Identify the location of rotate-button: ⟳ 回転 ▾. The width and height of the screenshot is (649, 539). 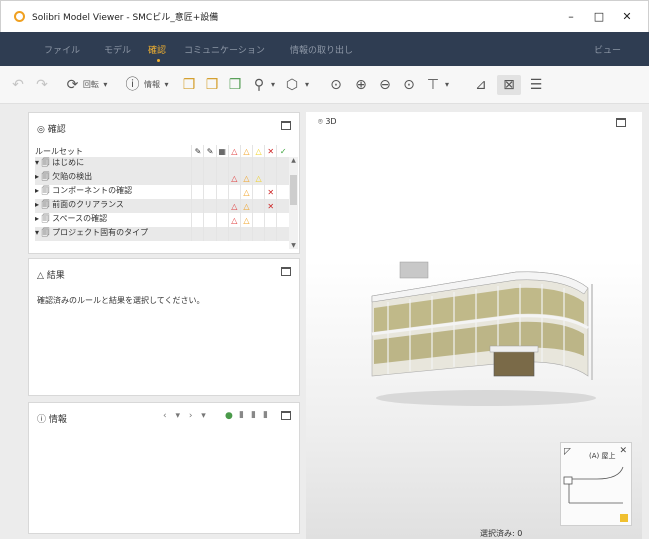
(87, 85).